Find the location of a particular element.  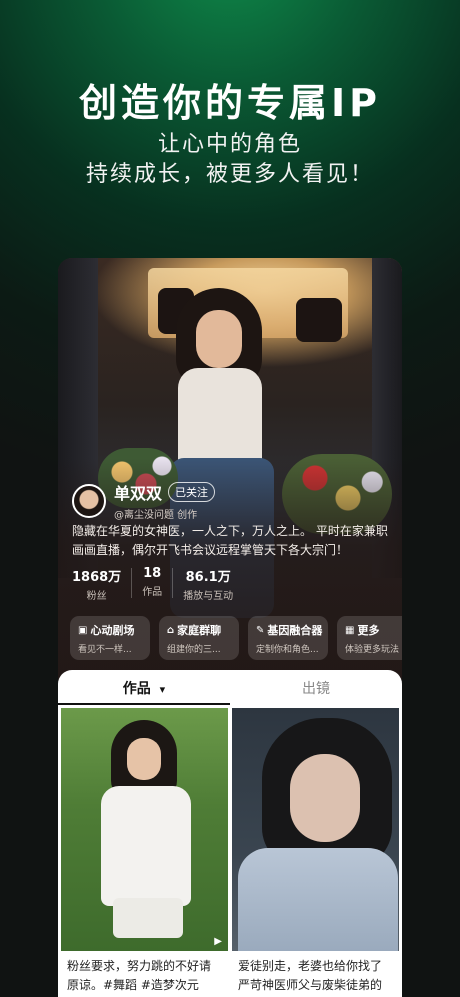

post-thumbnail: ▶ is located at coordinates (144, 829).